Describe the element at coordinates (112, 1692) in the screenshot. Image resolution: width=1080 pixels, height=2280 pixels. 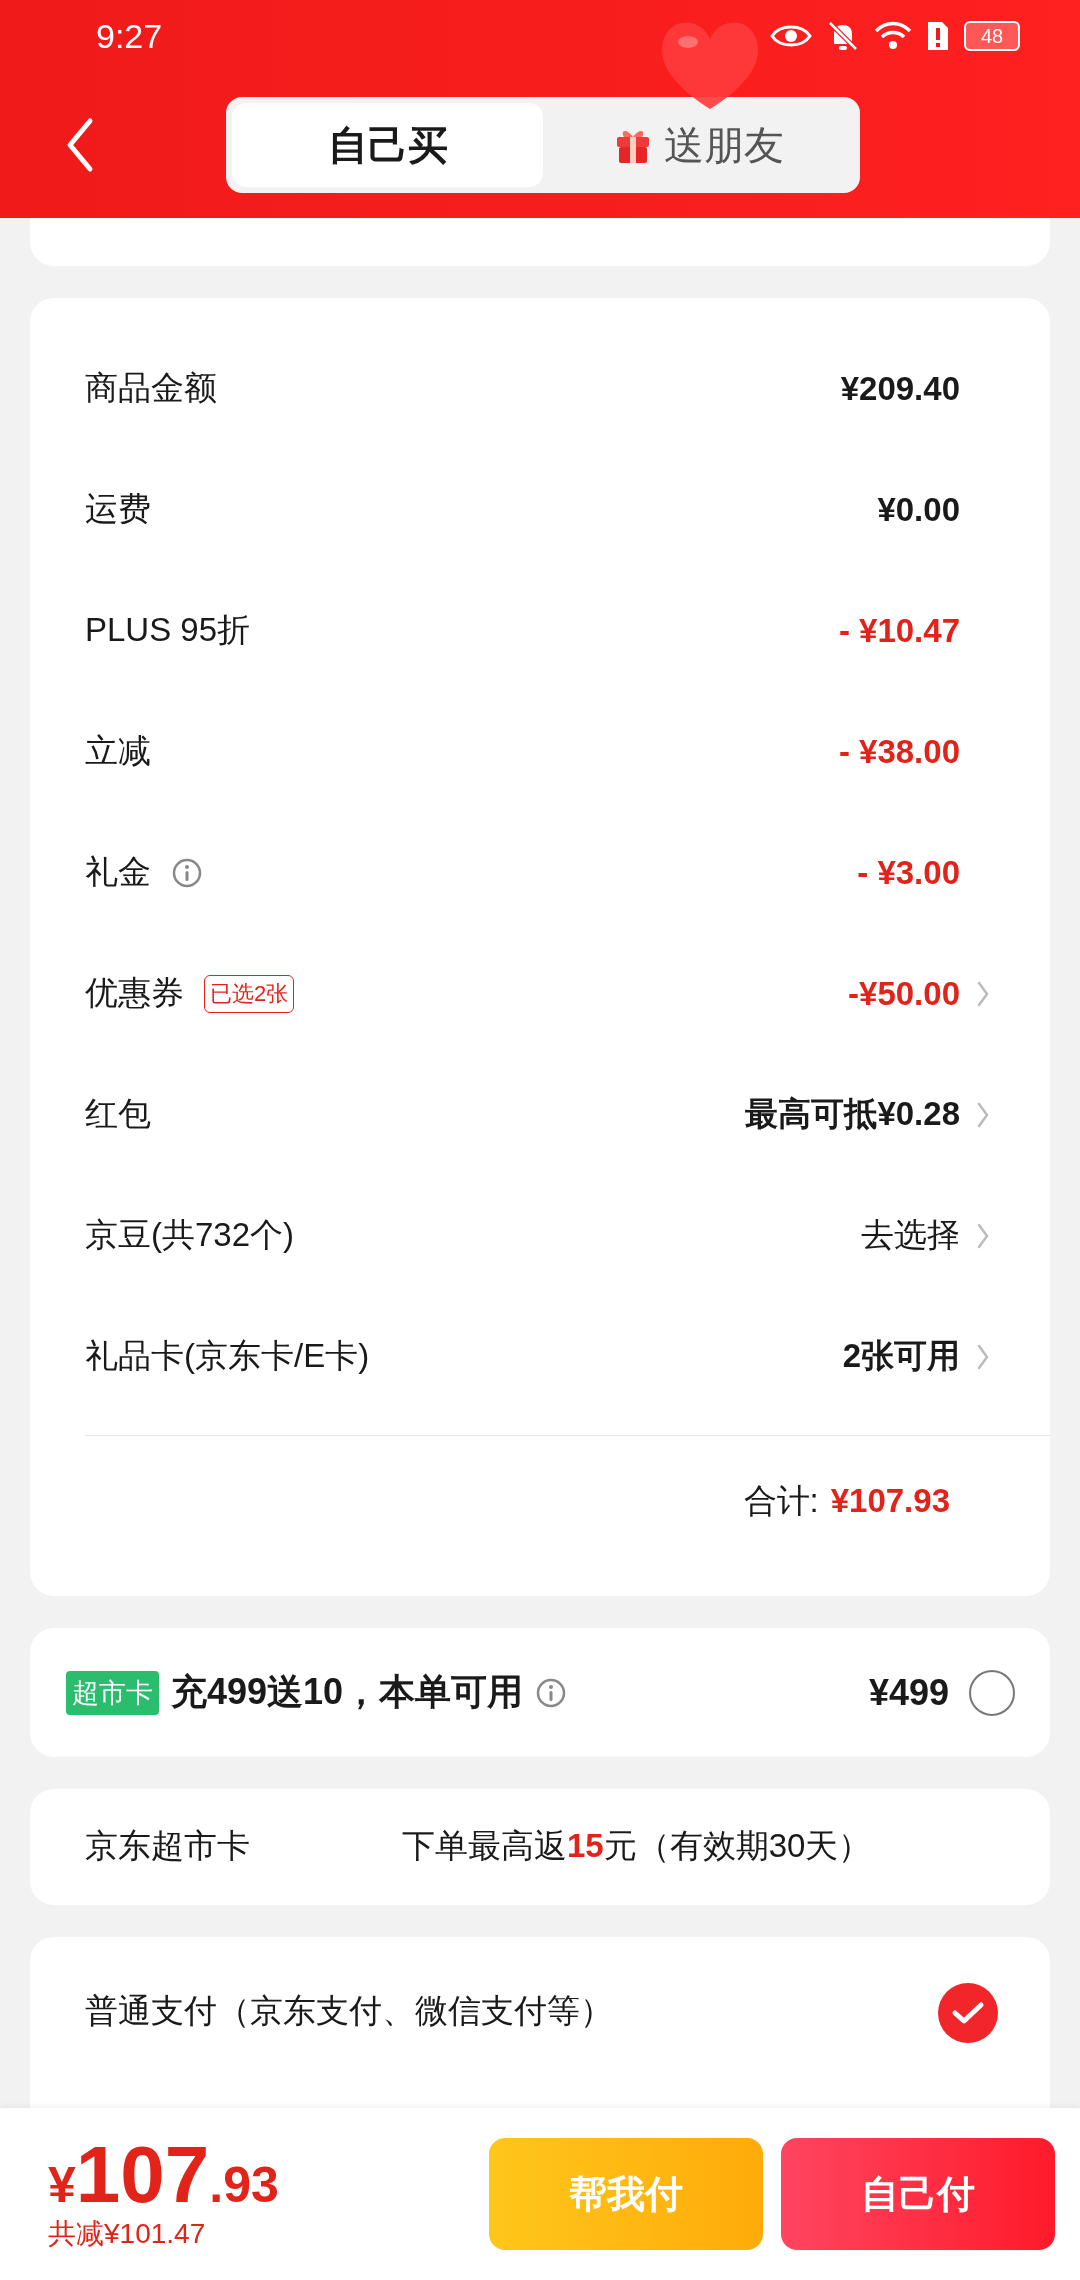
I see `supermarket-card-badge: 超市卡` at that location.